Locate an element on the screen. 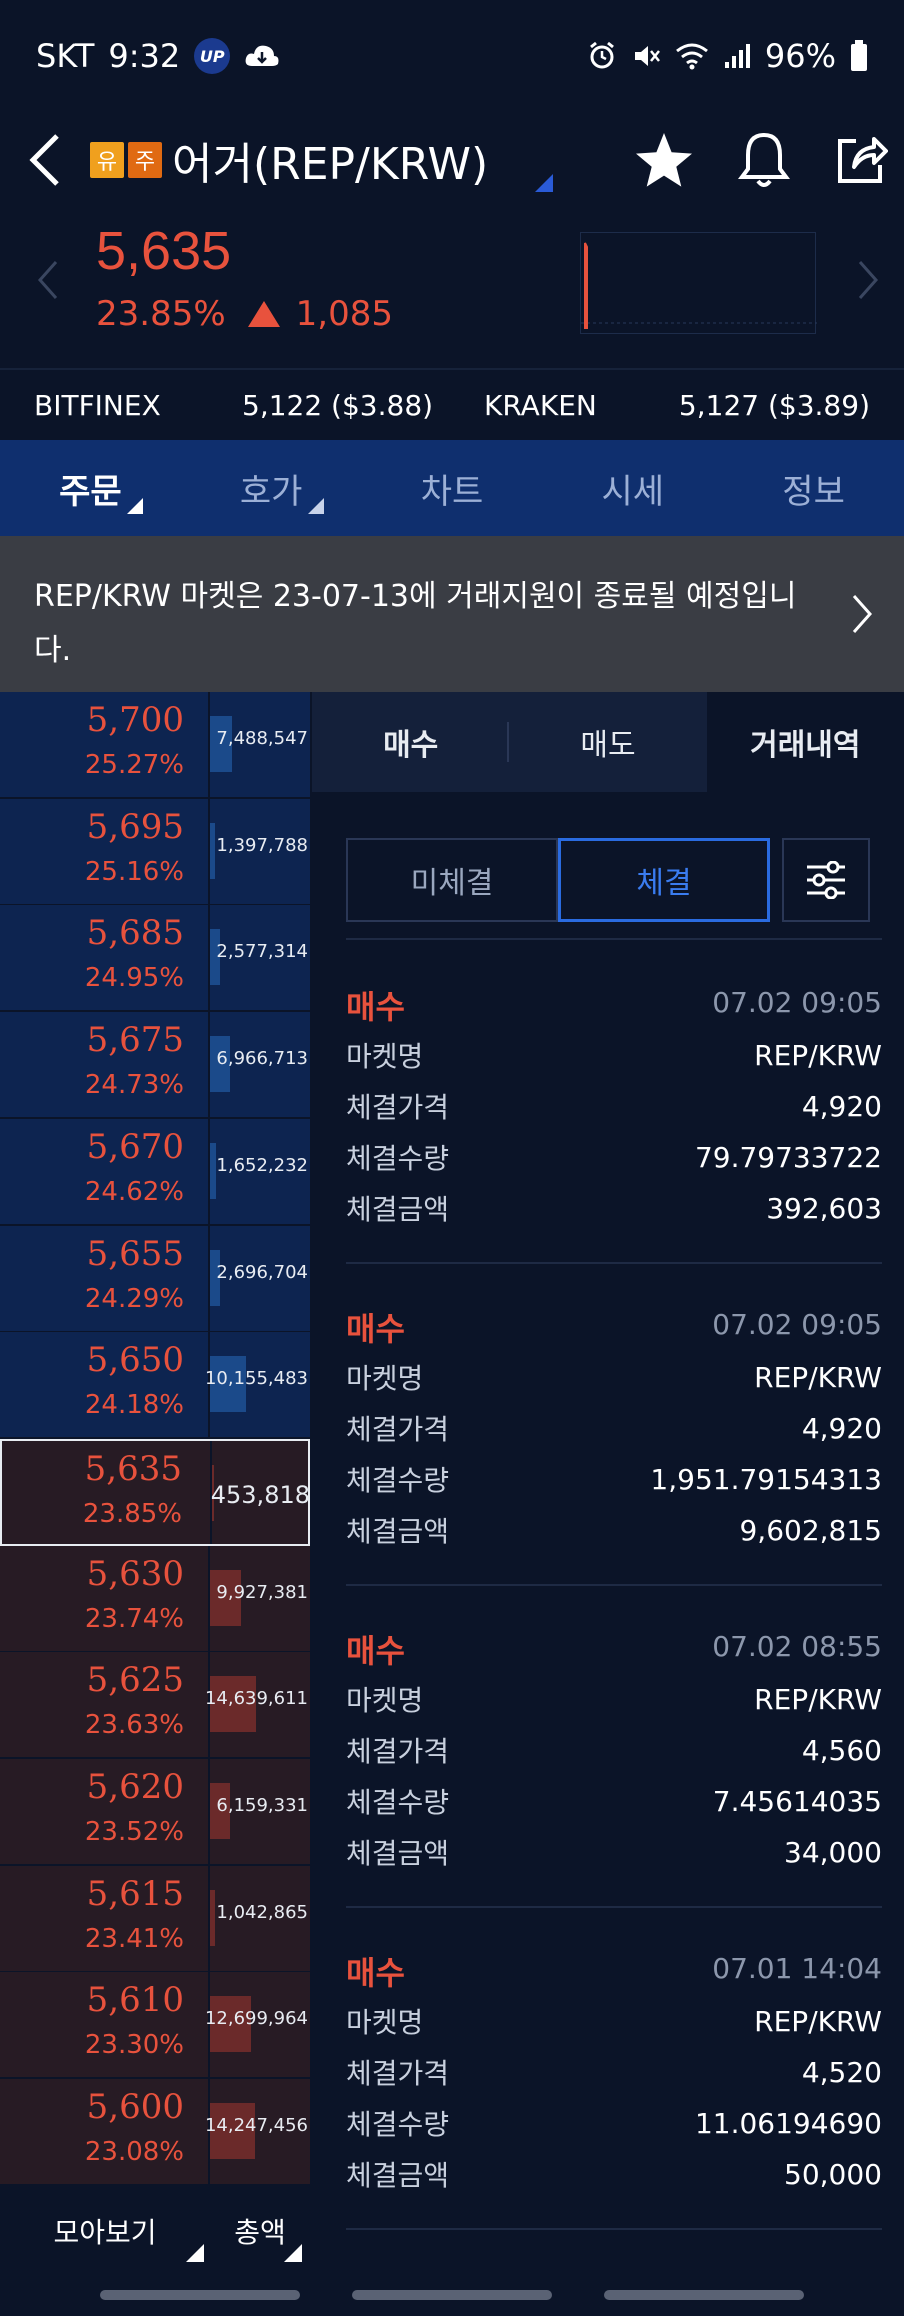 Image resolution: width=904 pixels, height=2316 pixels. prev-market-icon is located at coordinates (48, 280).